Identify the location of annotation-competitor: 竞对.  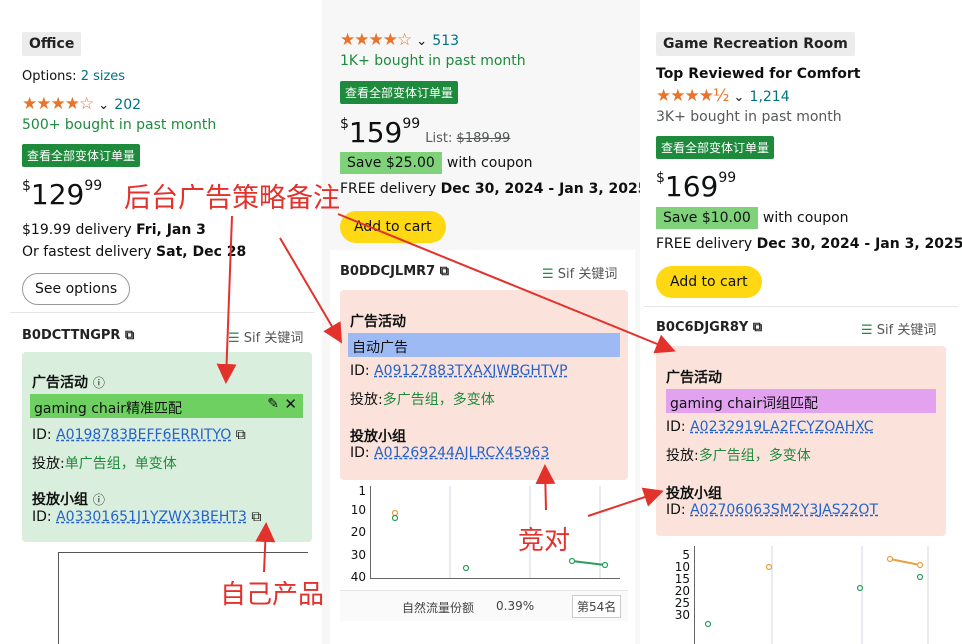
(544, 541).